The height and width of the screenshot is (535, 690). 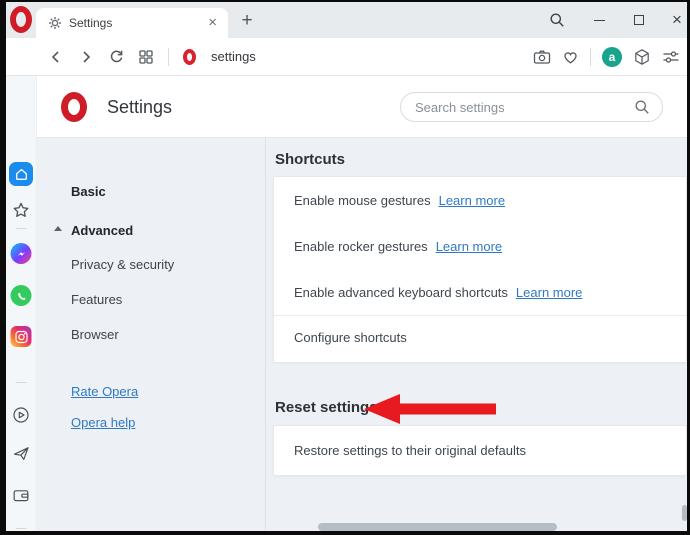 I want to click on address-bar: settings a, so click(x=346, y=57).